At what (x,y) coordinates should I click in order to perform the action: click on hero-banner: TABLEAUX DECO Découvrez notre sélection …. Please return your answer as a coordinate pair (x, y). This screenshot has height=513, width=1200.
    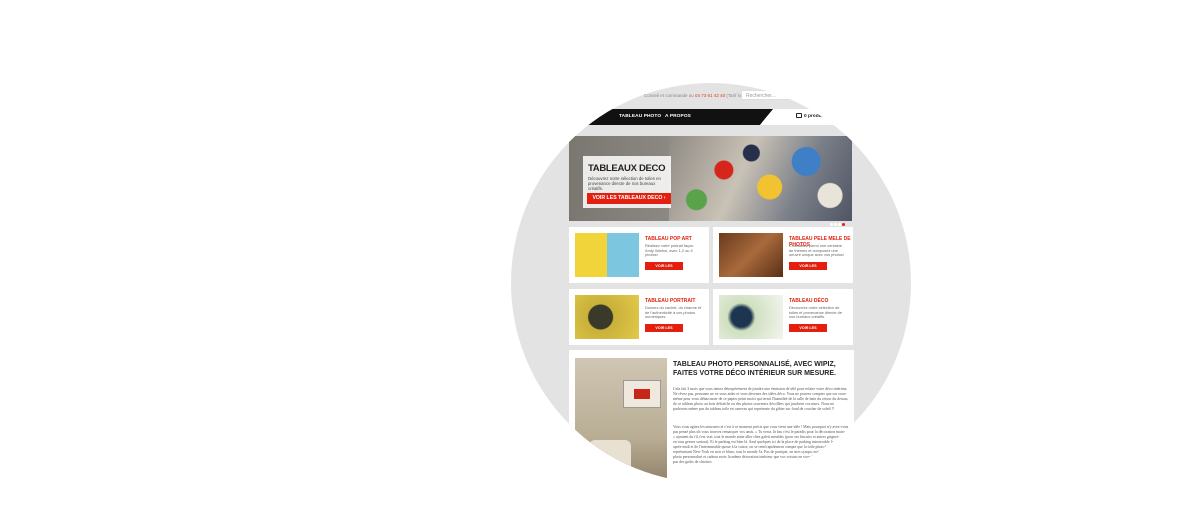
    Looking at the image, I should click on (710, 178).